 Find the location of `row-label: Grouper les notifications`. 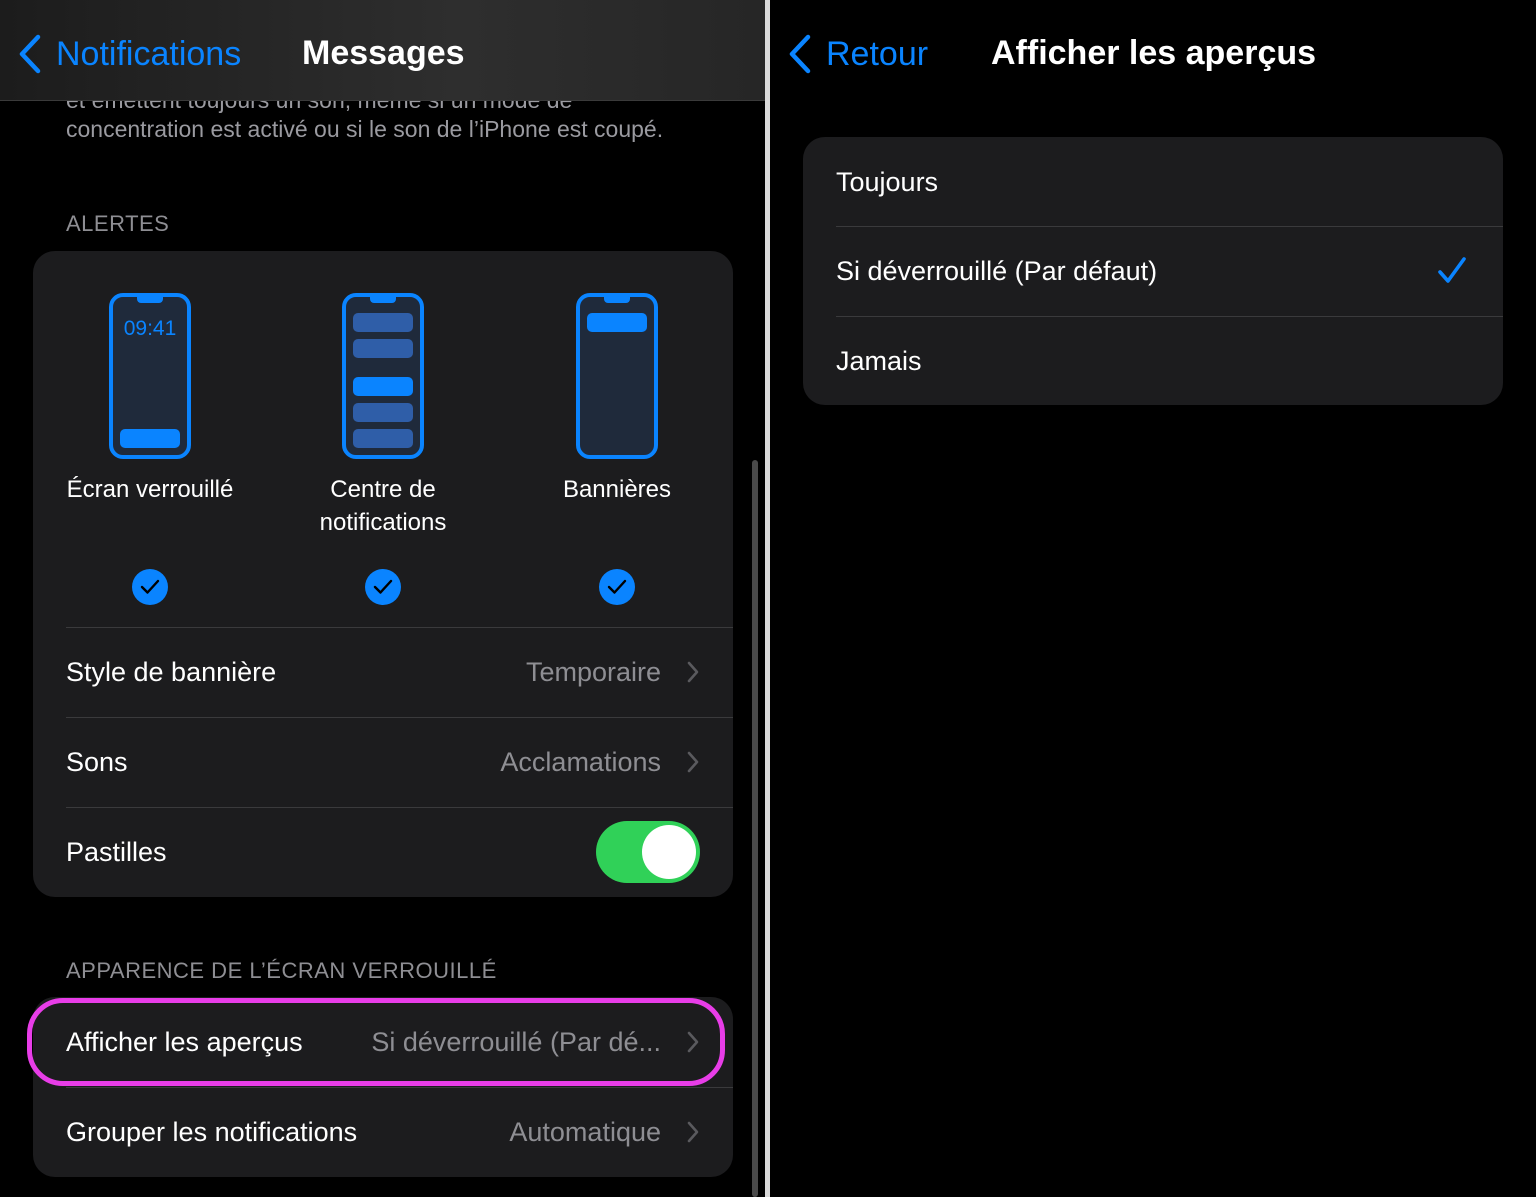

row-label: Grouper les notifications is located at coordinates (212, 1131).